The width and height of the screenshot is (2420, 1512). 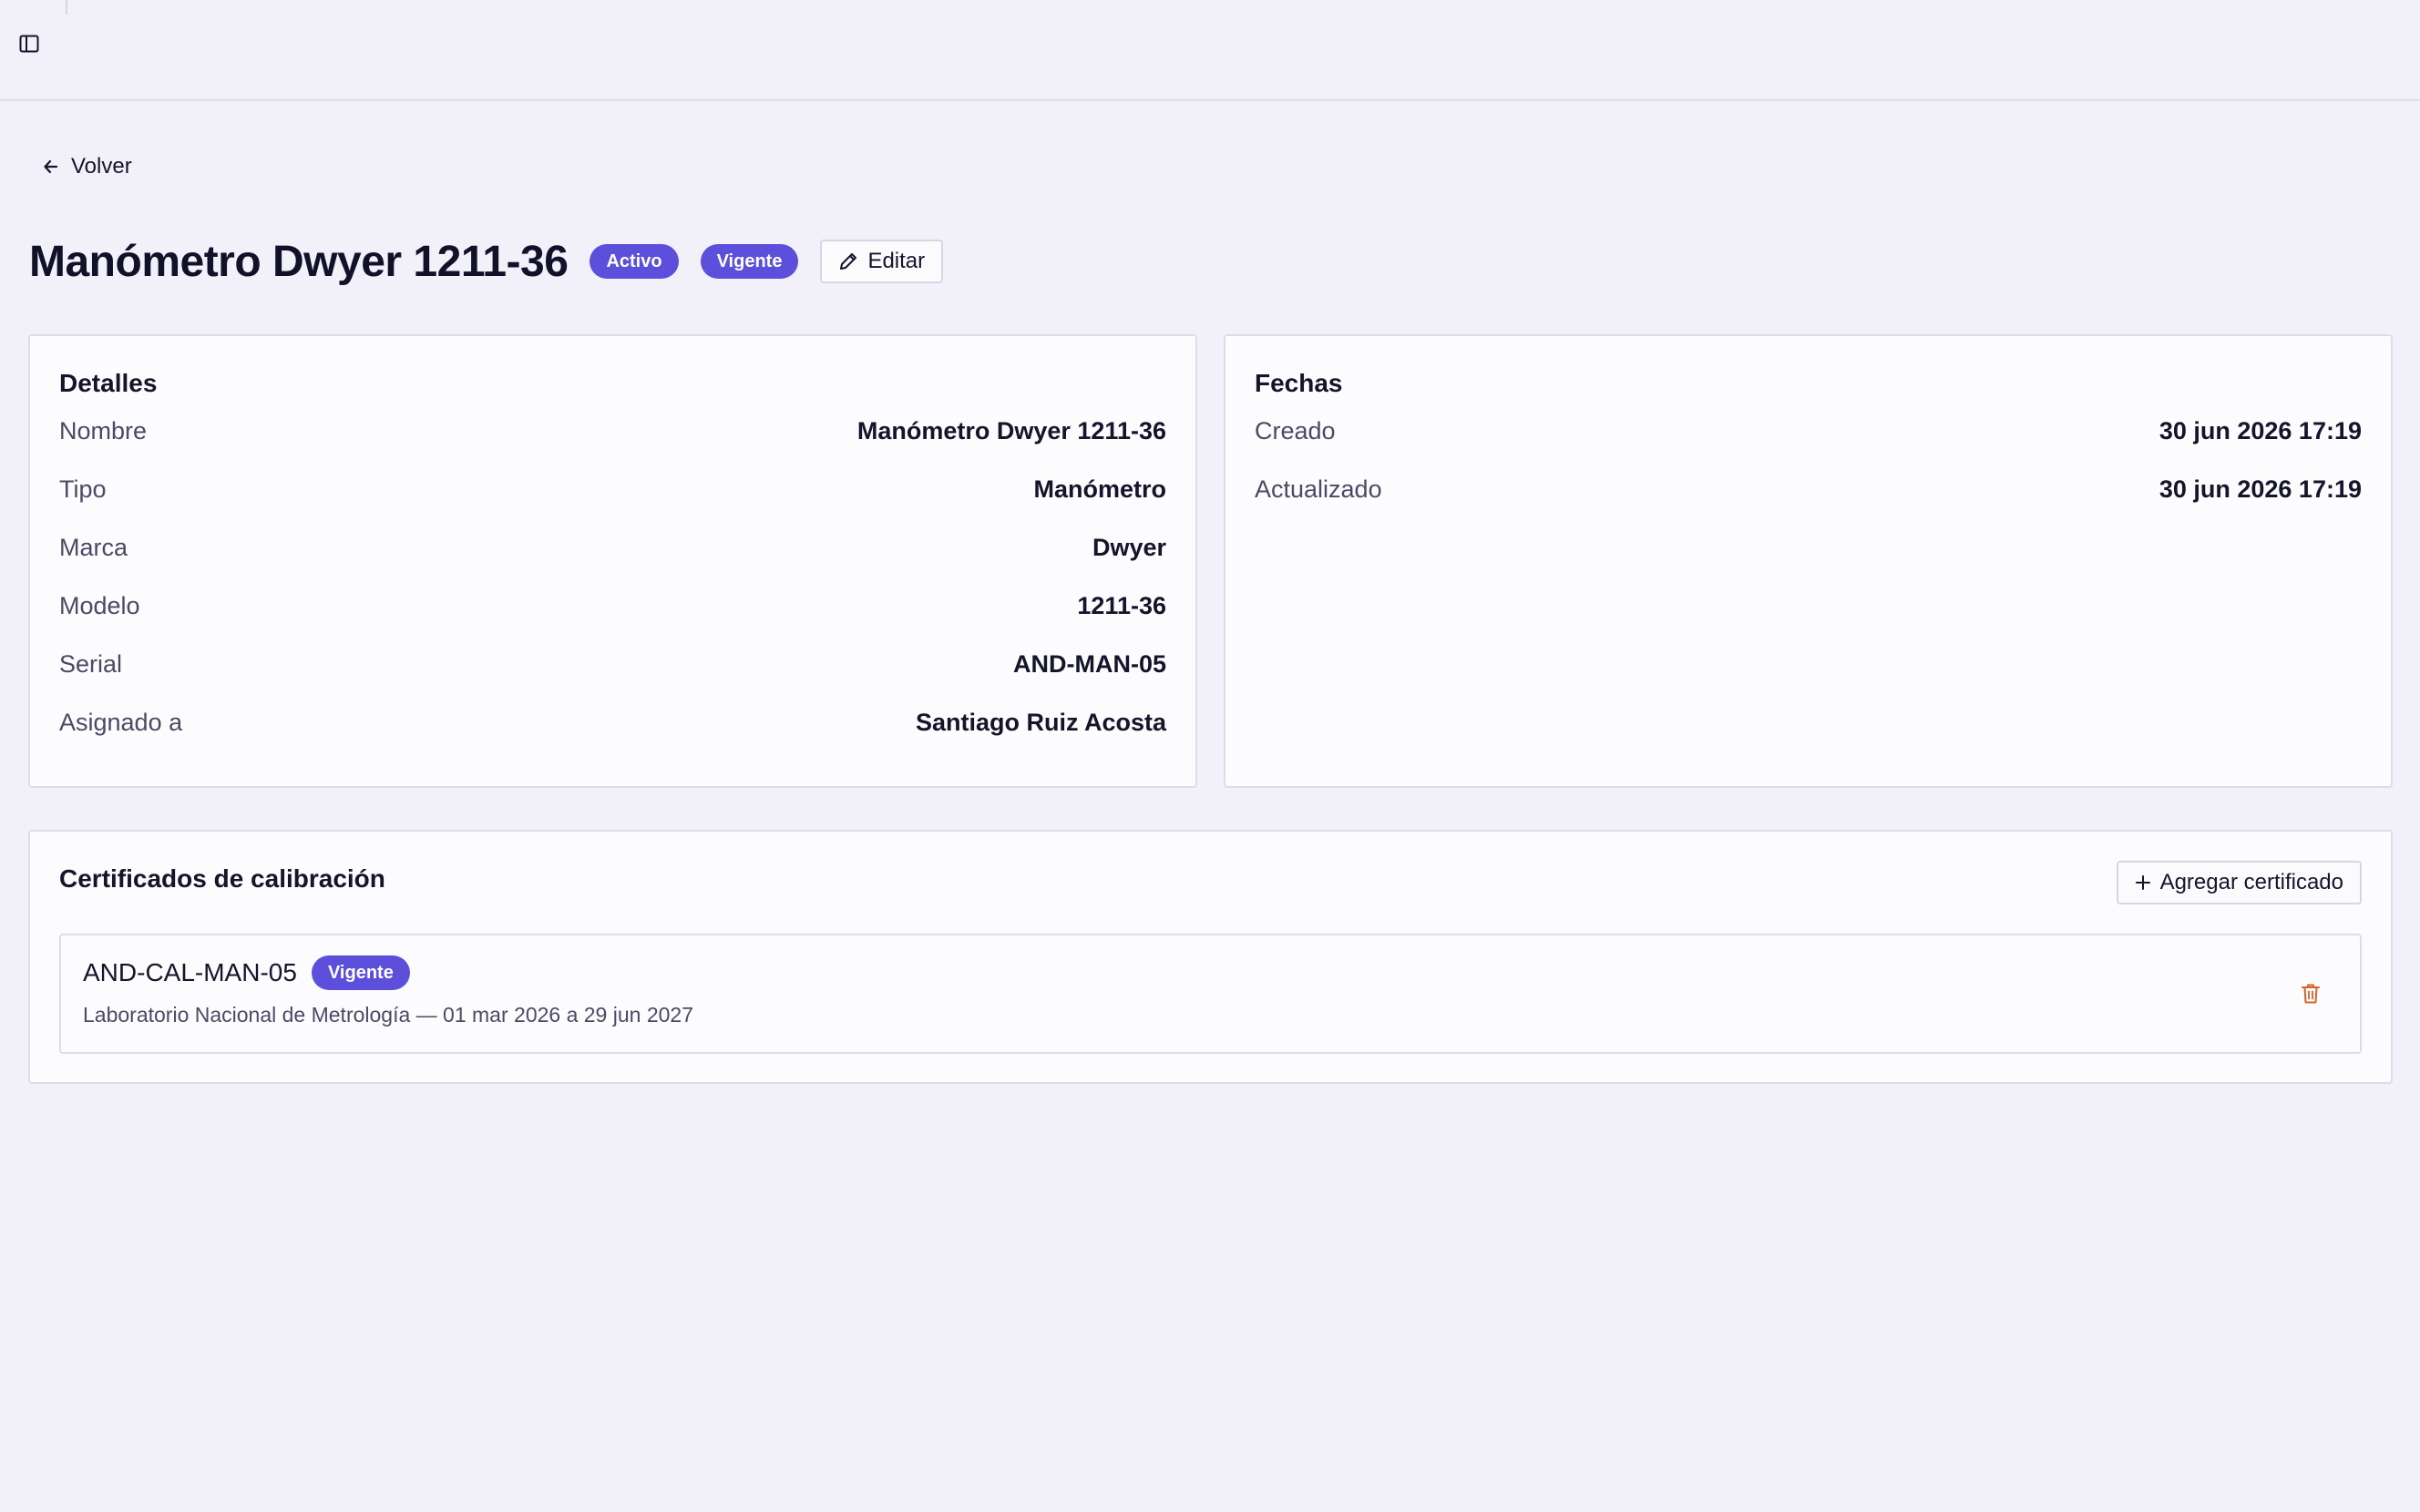 What do you see at coordinates (190, 972) in the screenshot?
I see `certificate-code: AND-CAL-MAN-05` at bounding box center [190, 972].